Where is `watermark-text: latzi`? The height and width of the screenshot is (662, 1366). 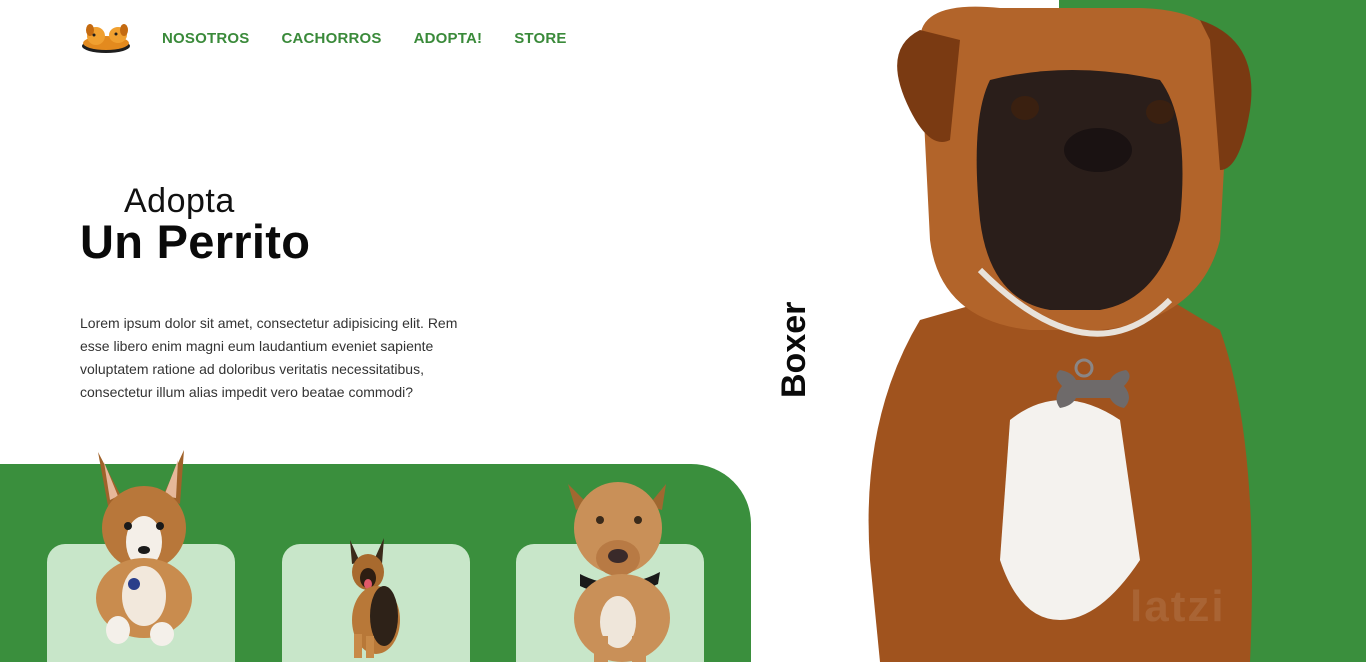
watermark-text: latzi is located at coordinates (1178, 606).